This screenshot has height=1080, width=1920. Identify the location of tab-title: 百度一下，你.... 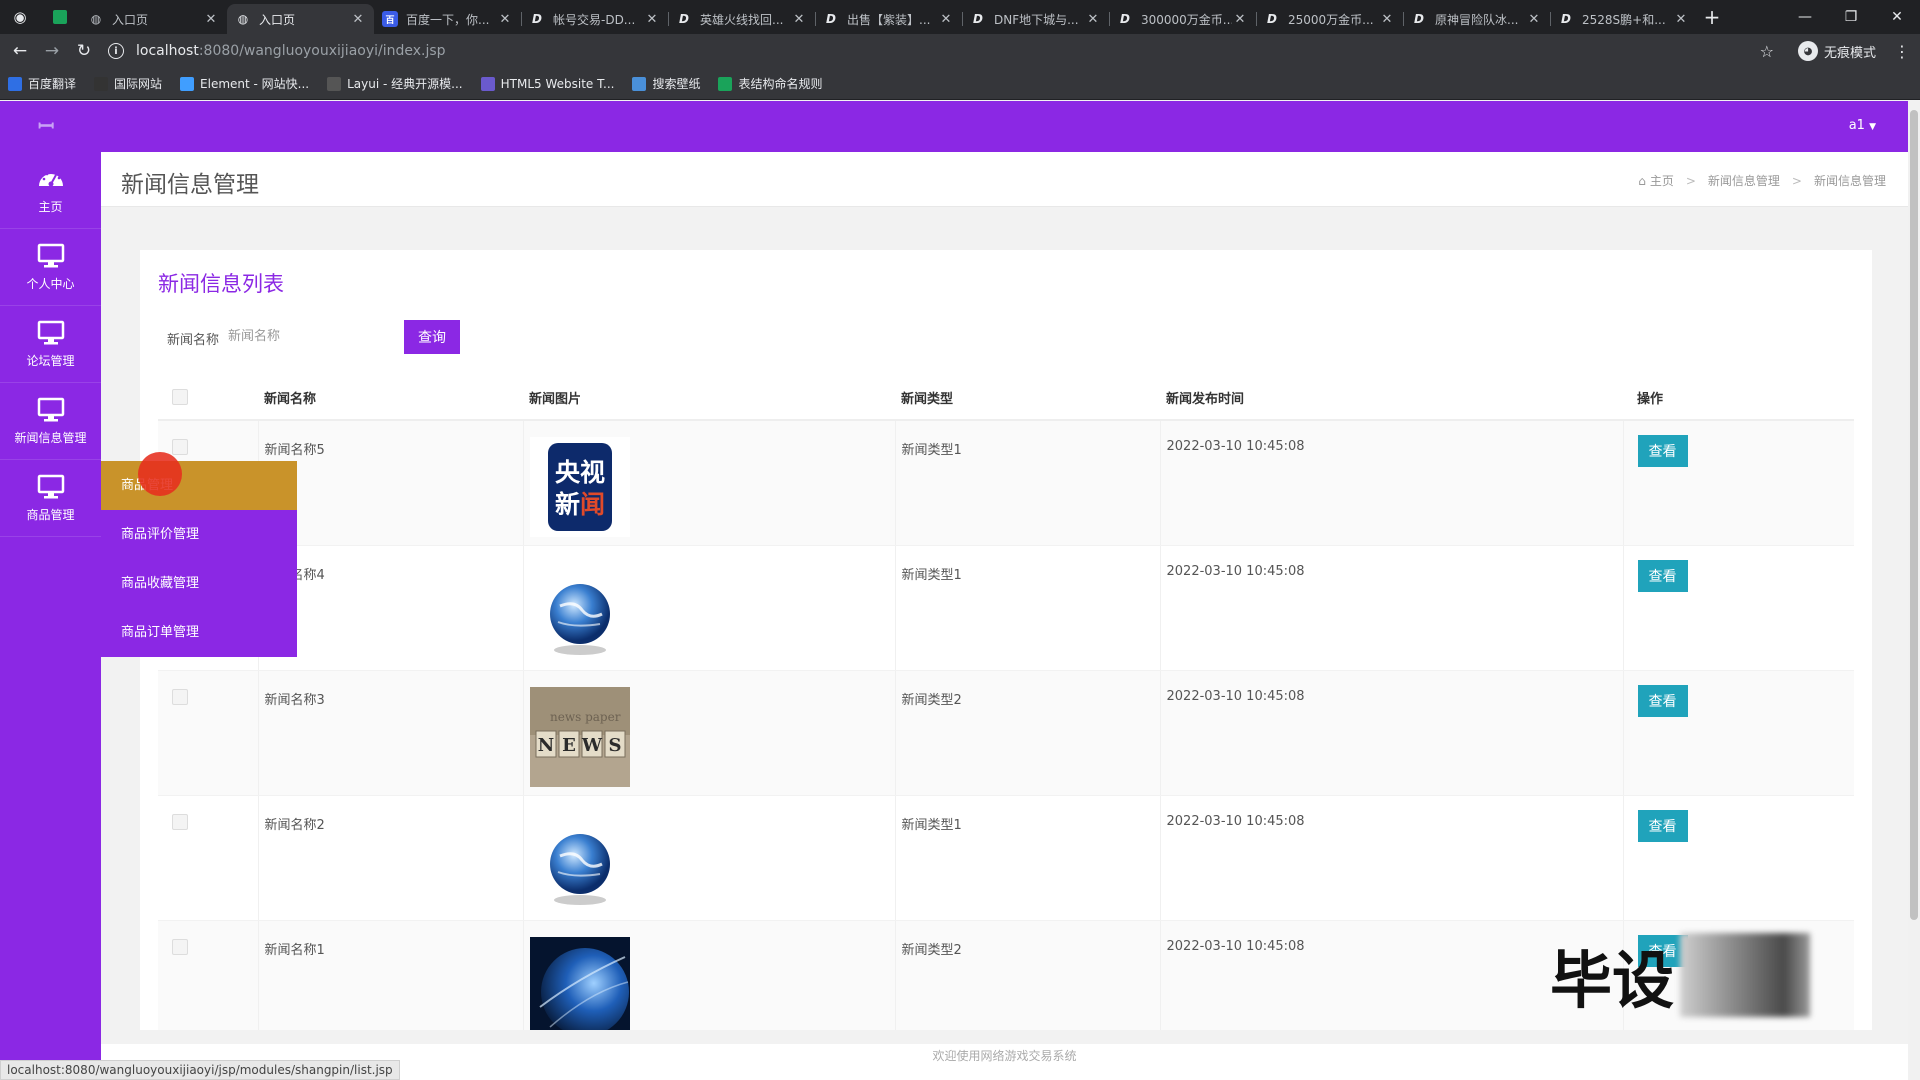
(448, 19).